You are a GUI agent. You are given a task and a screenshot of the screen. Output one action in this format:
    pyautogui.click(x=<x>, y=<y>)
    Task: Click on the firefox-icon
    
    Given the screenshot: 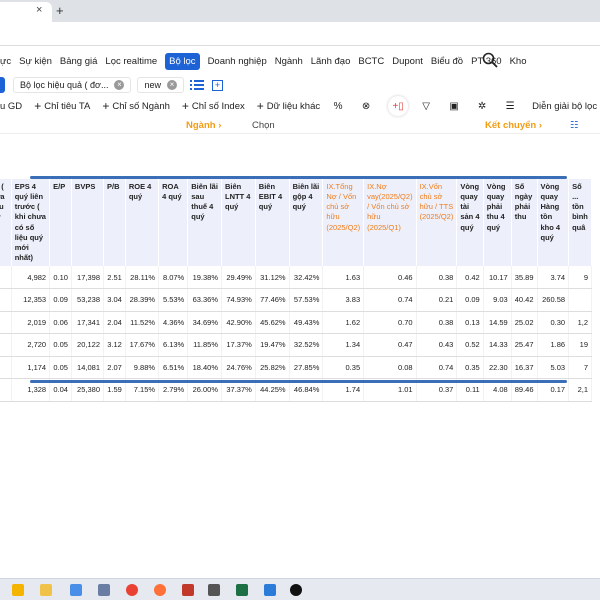 What is the action you would take?
    pyautogui.click(x=160, y=590)
    